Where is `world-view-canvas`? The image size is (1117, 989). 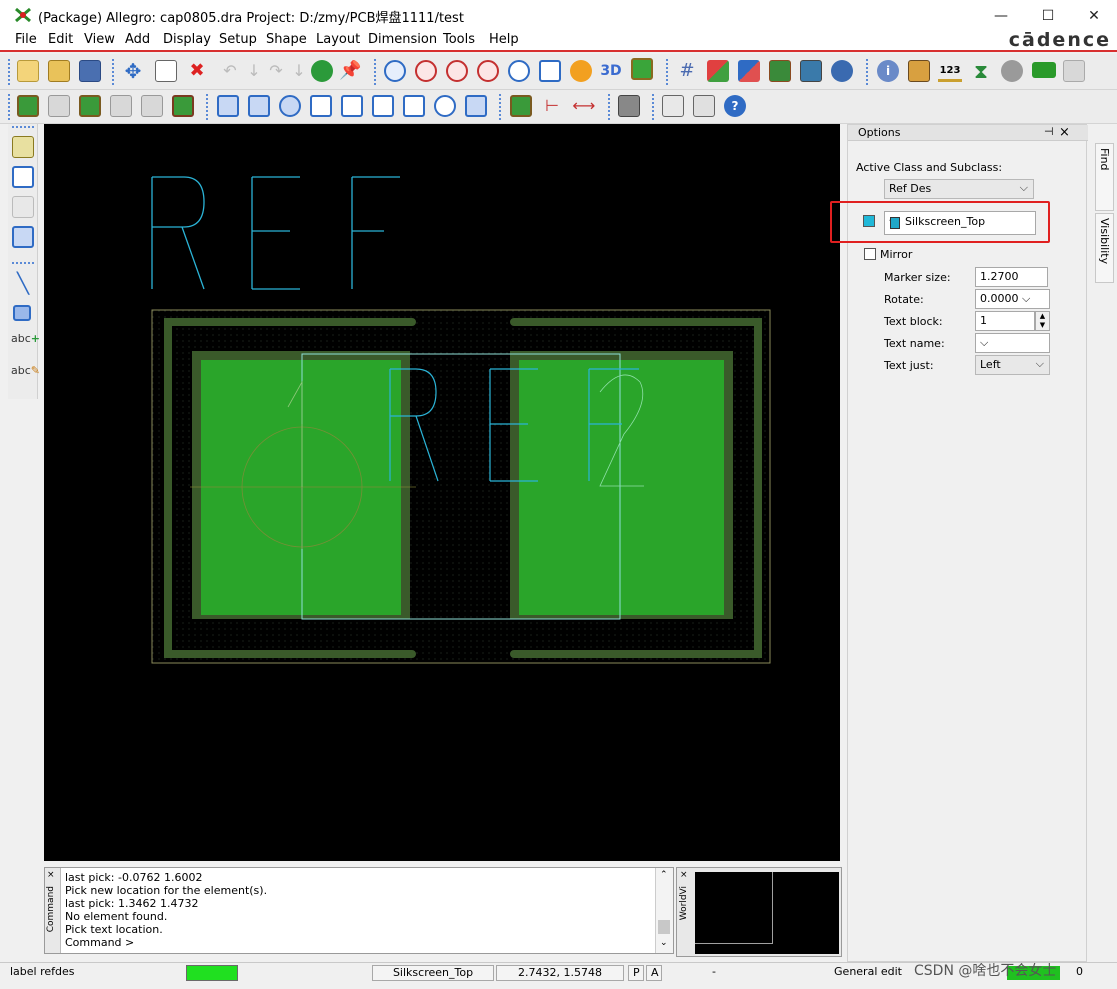
world-view-canvas is located at coordinates (767, 913).